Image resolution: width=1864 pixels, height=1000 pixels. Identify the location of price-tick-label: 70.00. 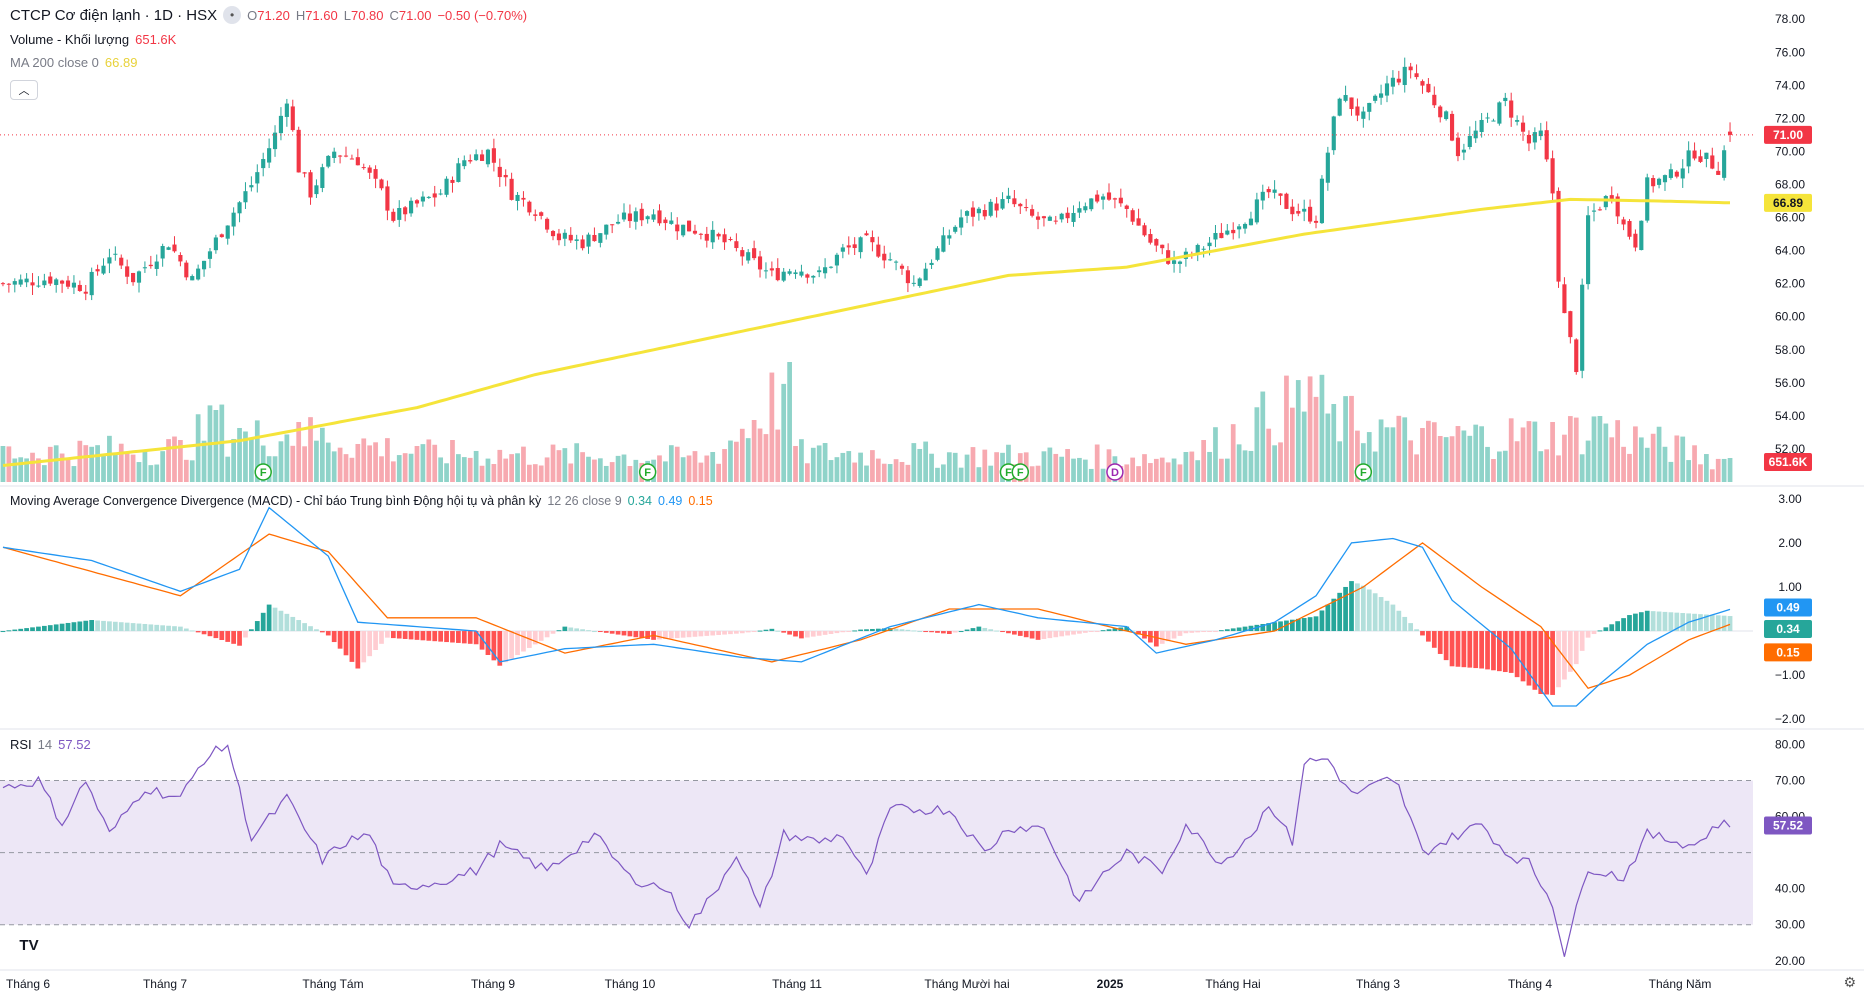
(1790, 151).